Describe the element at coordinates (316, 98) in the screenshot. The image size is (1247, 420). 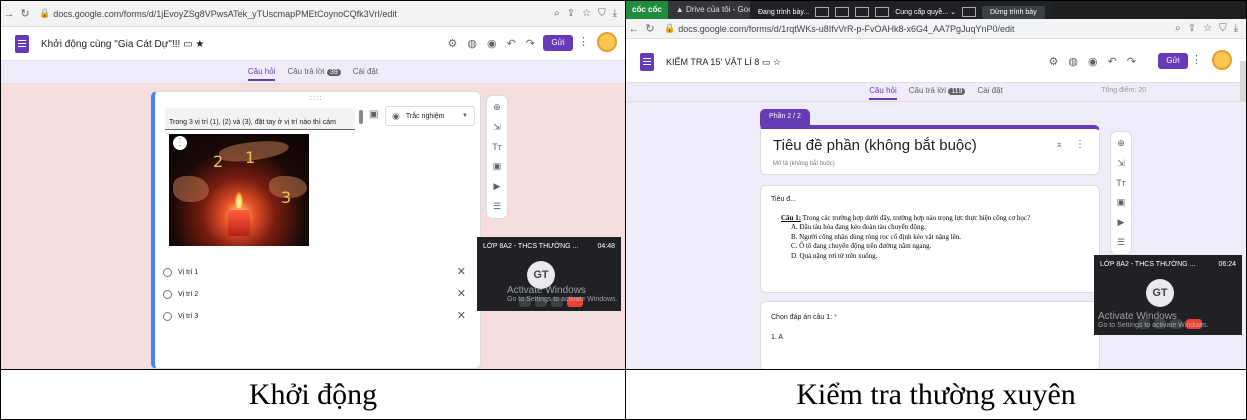
I see `drag-handle: ∷∷` at that location.